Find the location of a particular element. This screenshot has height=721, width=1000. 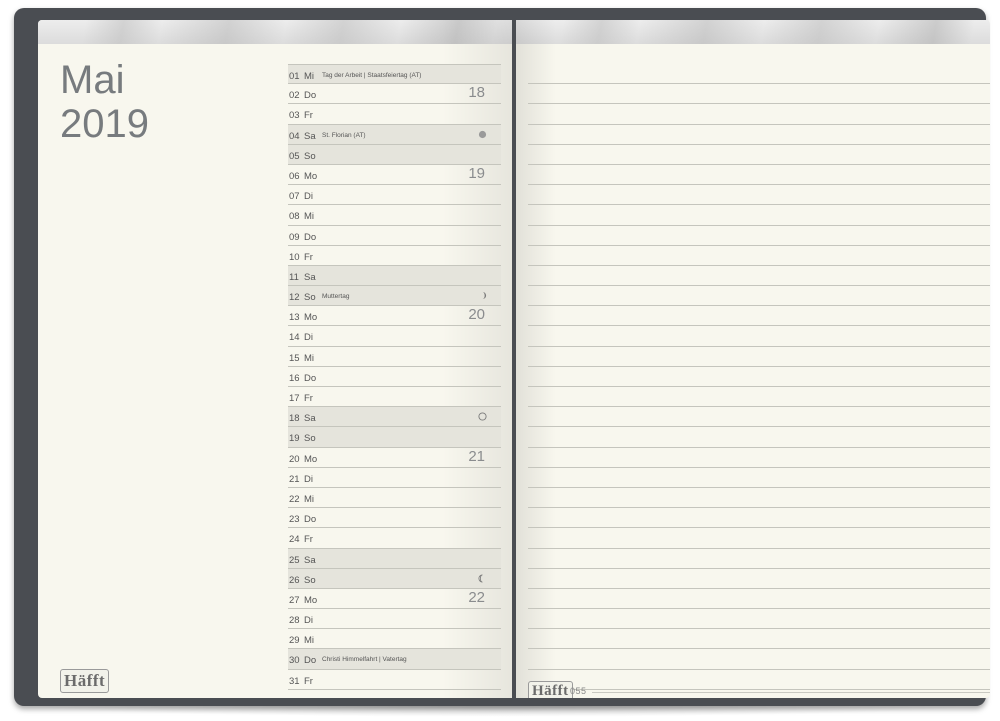

day-row: 16 Do is located at coordinates (394, 377).